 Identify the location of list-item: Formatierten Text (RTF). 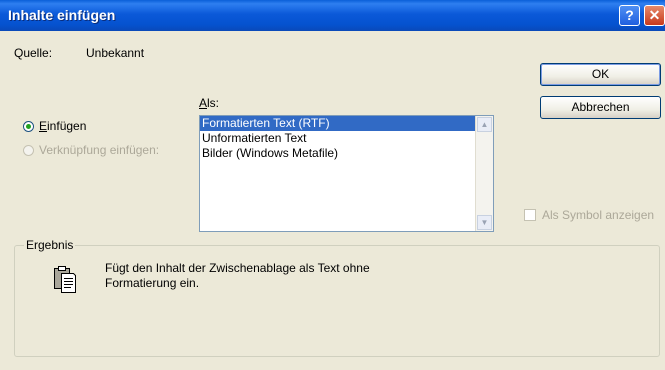
(346, 123).